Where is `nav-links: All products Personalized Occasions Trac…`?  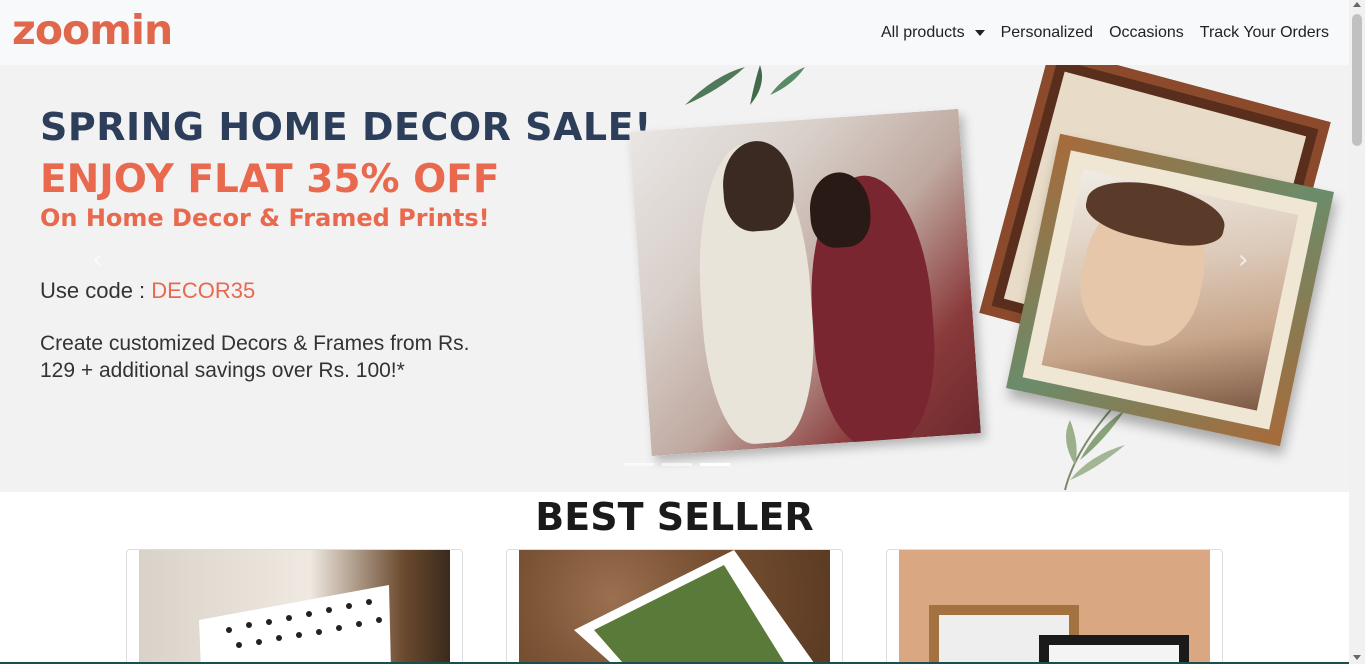
nav-links: All products Personalized Occasions Trac… is located at coordinates (1105, 33).